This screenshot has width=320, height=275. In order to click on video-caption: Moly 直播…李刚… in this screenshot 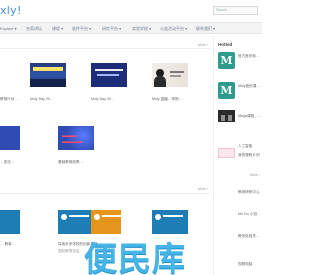, I will do `click(172, 99)`.